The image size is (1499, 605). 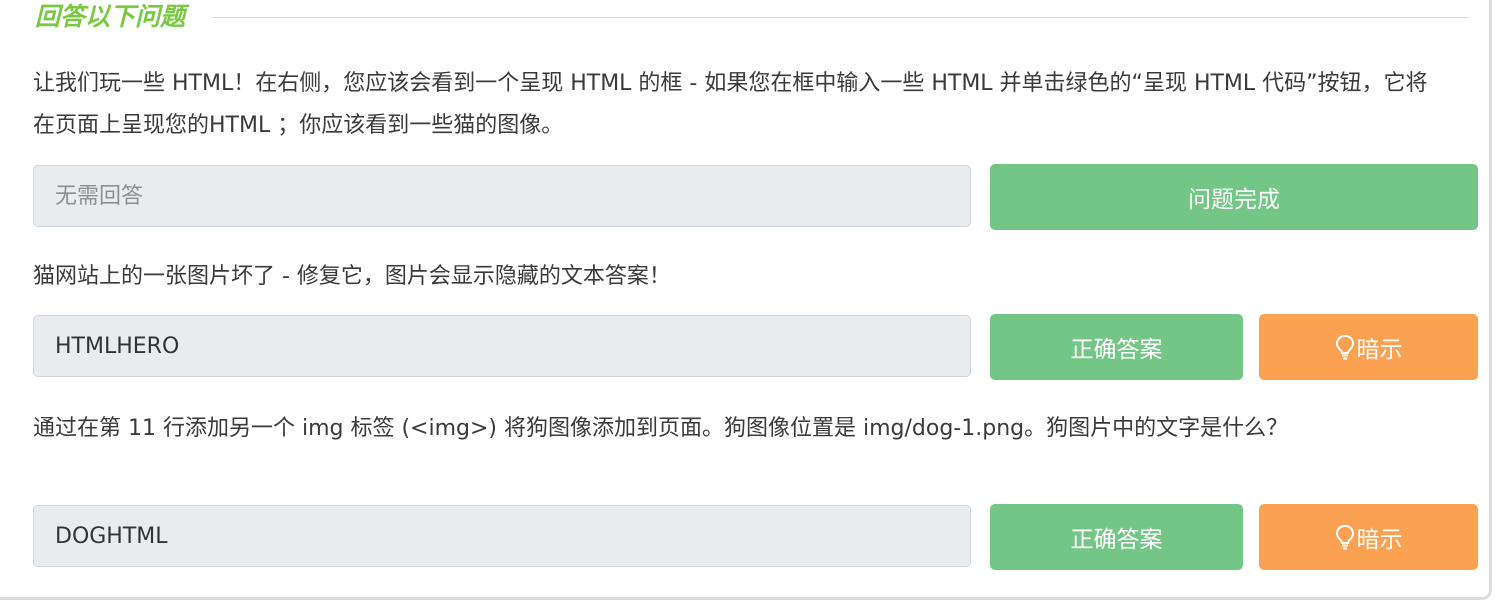 What do you see at coordinates (1234, 197) in the screenshot?
I see `question-1-complete-button: 问题完成` at bounding box center [1234, 197].